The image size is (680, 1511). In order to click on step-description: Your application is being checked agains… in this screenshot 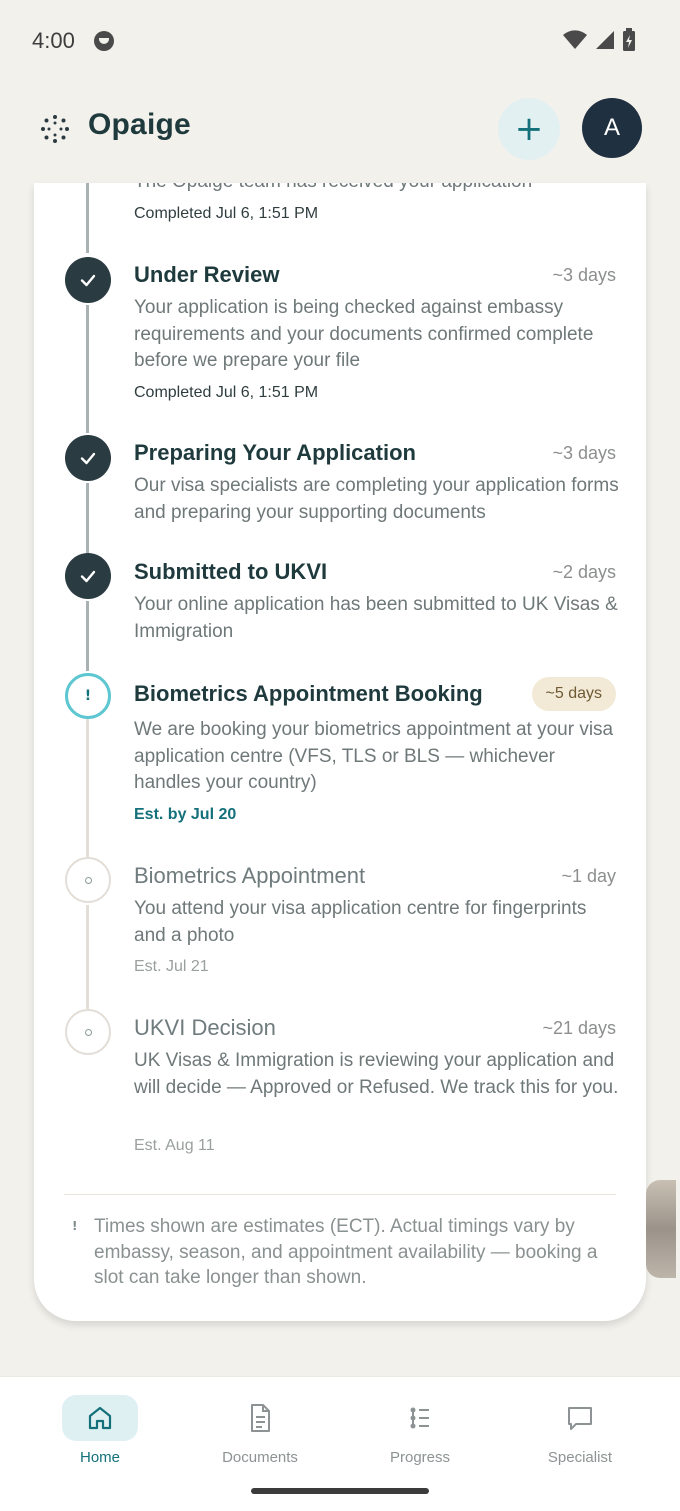, I will do `click(364, 334)`.